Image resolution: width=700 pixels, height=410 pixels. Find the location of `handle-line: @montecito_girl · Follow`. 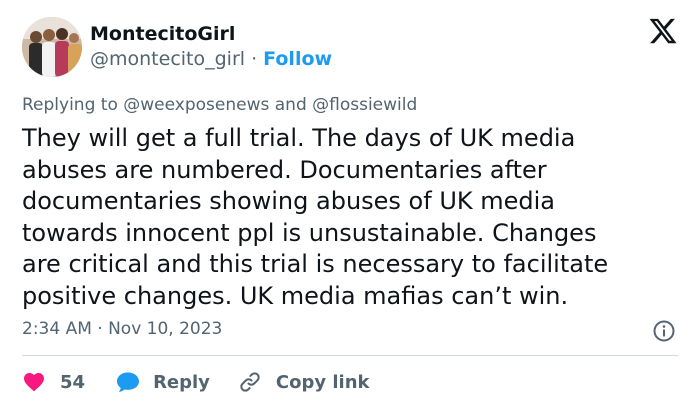

handle-line: @montecito_girl · Follow is located at coordinates (211, 59).